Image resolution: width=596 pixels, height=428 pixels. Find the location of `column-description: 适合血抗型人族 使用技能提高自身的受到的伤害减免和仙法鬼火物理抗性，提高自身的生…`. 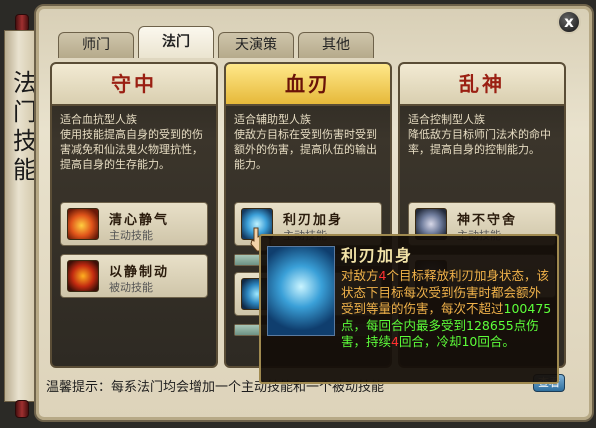

column-description: 适合血抗型人族 使用技能提高自身的受到的伤害减免和仙法鬼火物理抗性，提高自身的生… is located at coordinates (131, 142).